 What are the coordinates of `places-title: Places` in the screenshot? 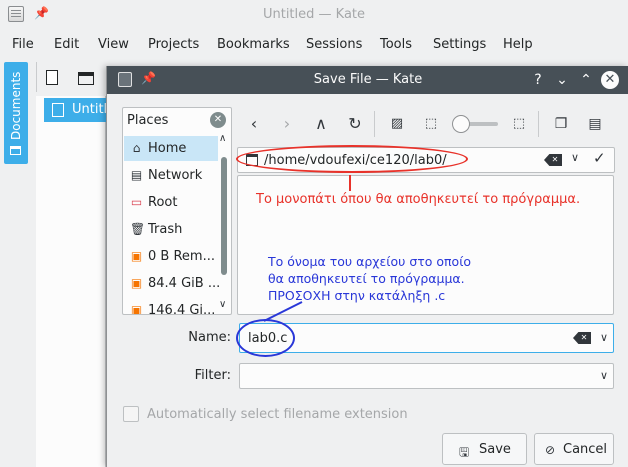 It's located at (148, 120).